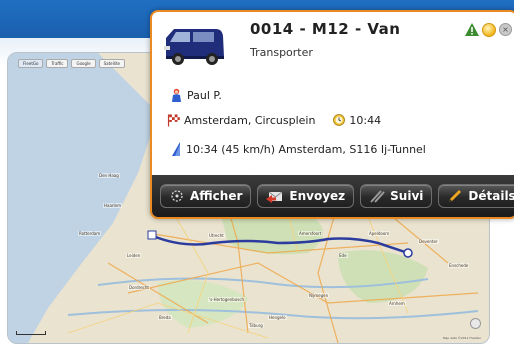 The image size is (514, 344). I want to click on map-city-label: Amersfoort, so click(310, 233).